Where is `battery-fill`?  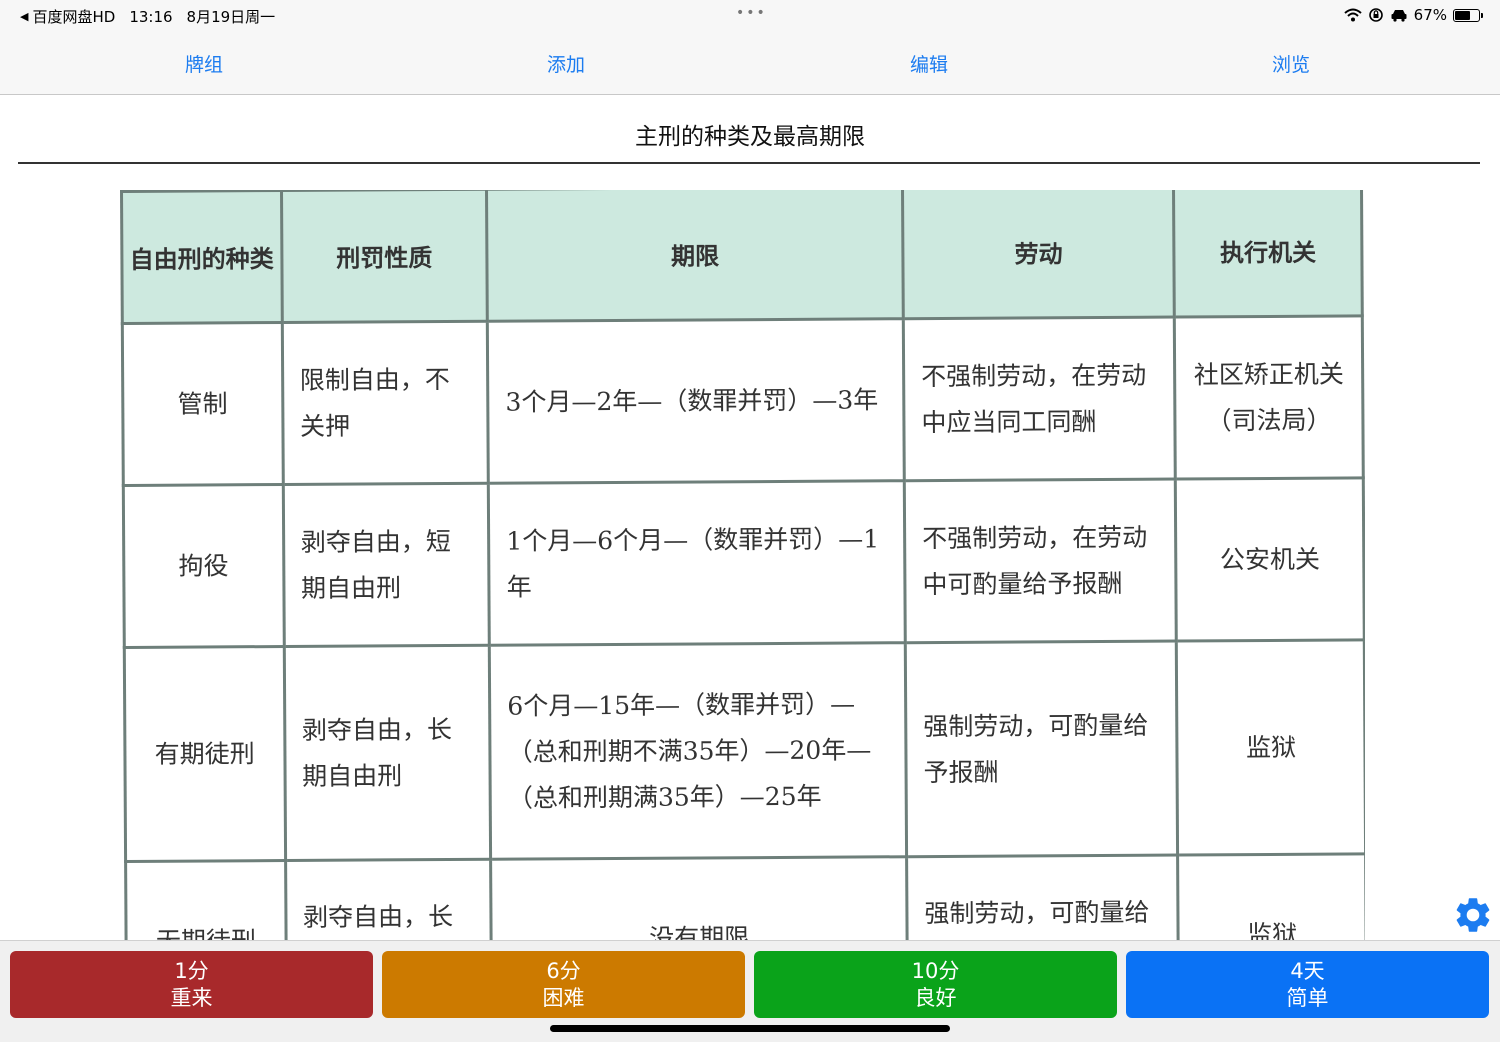 battery-fill is located at coordinates (1463, 15).